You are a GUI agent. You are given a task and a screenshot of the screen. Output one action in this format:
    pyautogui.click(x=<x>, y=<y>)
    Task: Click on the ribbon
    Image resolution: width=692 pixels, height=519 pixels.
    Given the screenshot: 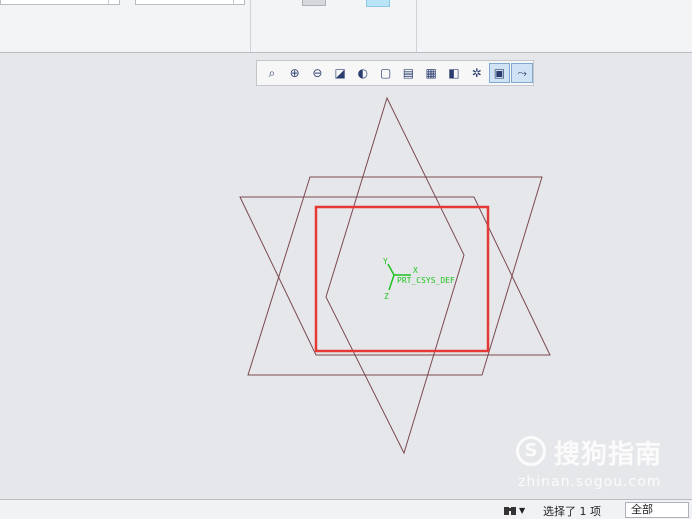 What is the action you would take?
    pyautogui.click(x=346, y=26)
    